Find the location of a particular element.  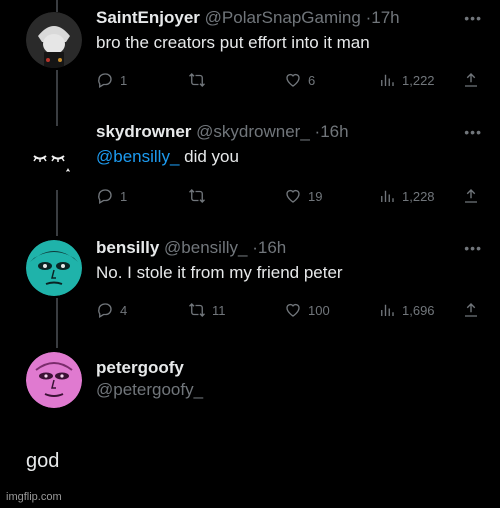

tweet-text-body: No. I stole it from my friend peter is located at coordinates (219, 272).